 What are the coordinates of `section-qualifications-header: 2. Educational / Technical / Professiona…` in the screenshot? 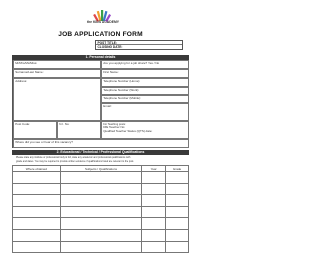 It's located at (100, 152).